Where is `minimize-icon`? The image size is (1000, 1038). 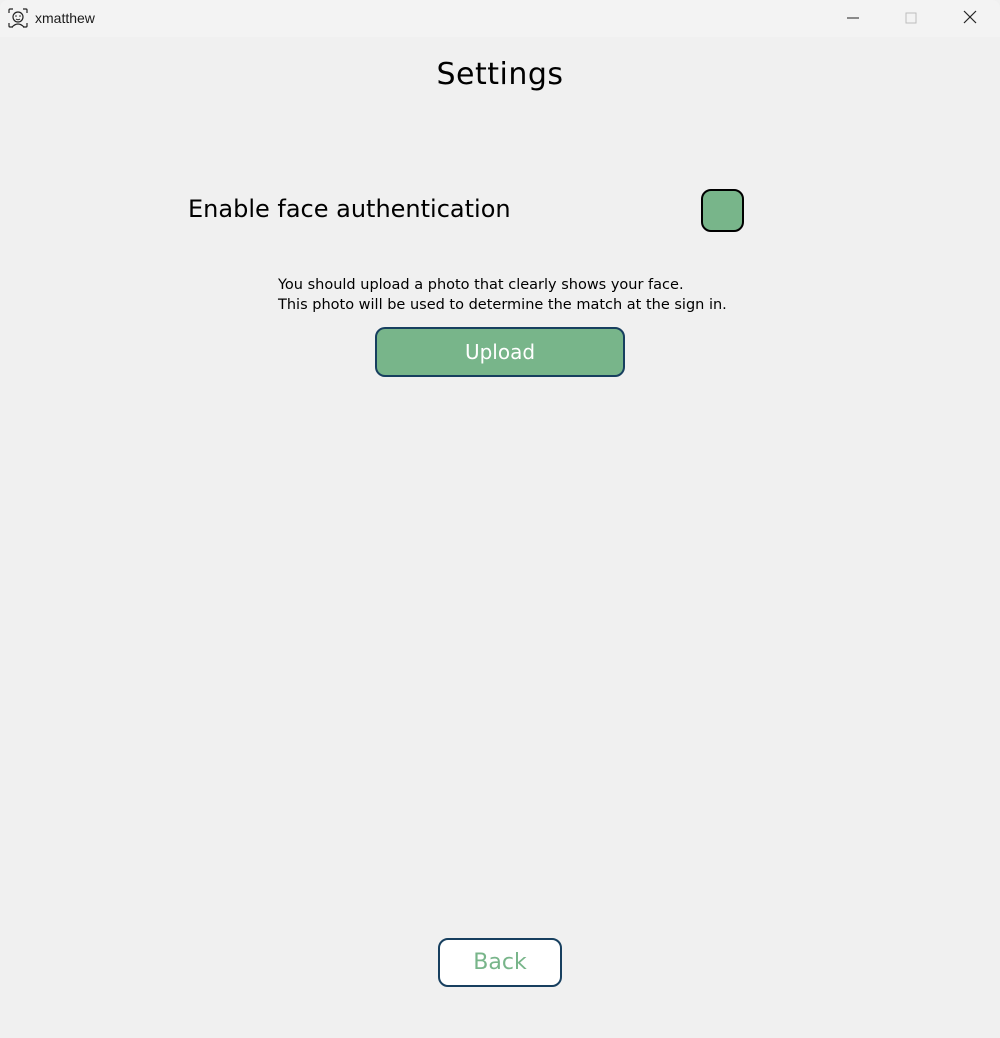
minimize-icon is located at coordinates (853, 18).